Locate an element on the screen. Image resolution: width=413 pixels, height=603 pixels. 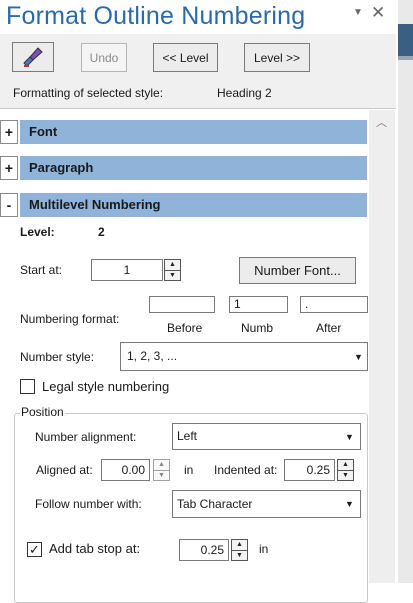
after-caption: After is located at coordinates (329, 328).